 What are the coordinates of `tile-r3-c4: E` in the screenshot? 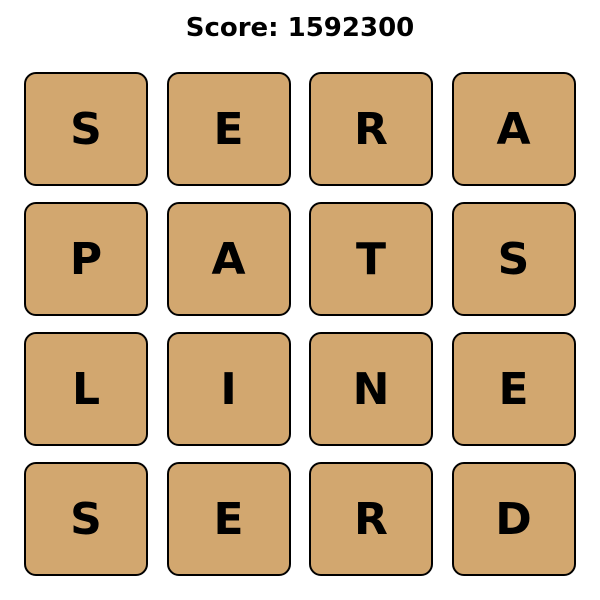 It's located at (513, 389).